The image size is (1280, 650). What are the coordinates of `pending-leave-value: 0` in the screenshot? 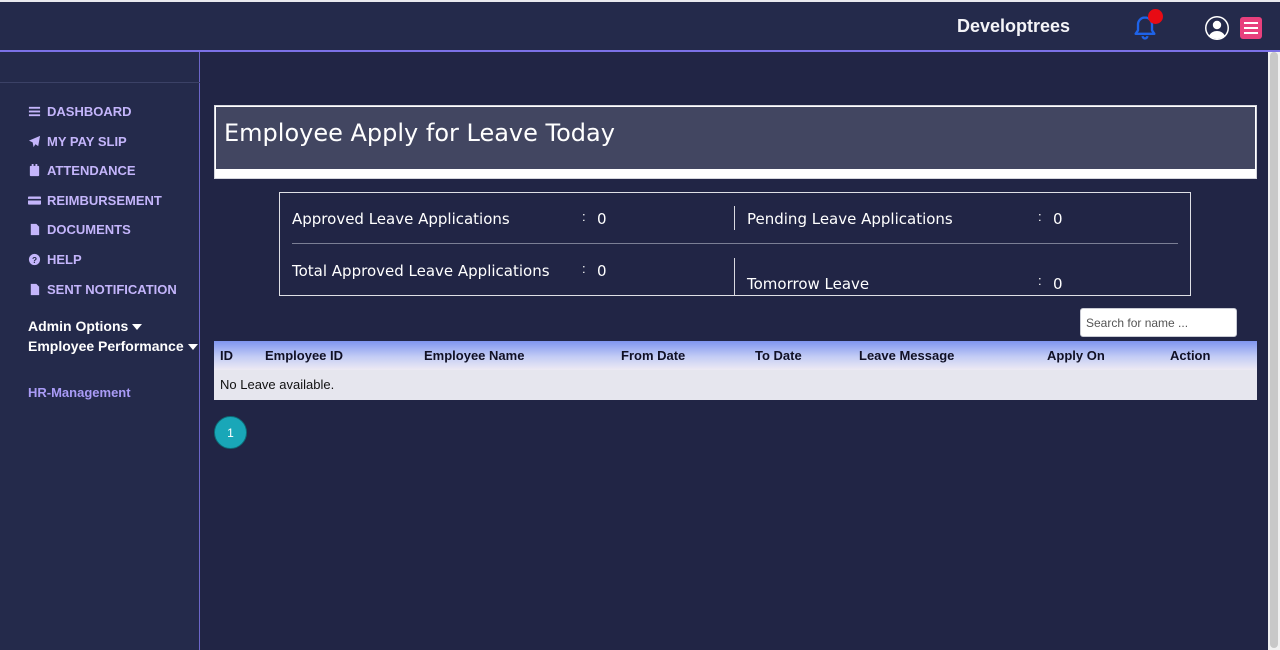 It's located at (1058, 219).